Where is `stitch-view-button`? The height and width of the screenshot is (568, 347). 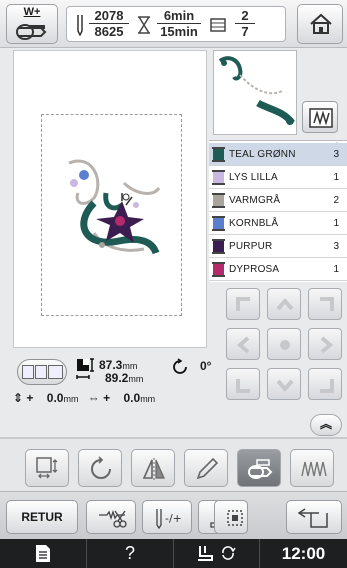
stitch-view-button is located at coordinates (320, 117).